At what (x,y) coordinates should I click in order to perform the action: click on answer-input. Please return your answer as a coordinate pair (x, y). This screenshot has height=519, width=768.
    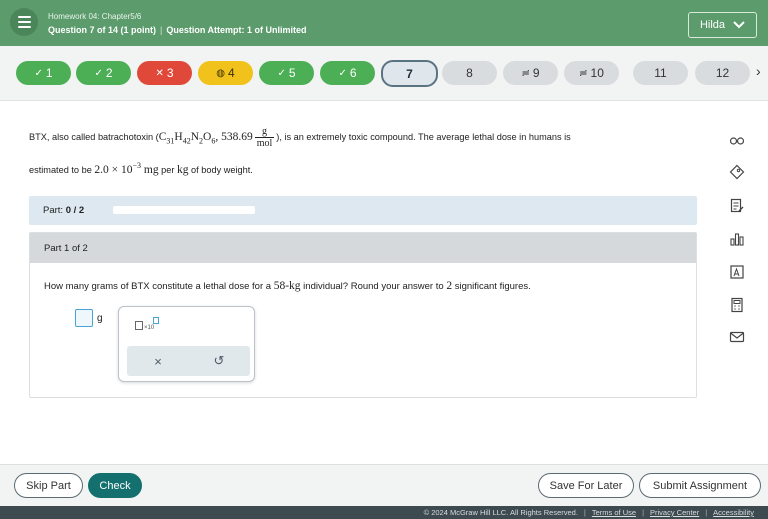
    Looking at the image, I should click on (84, 318).